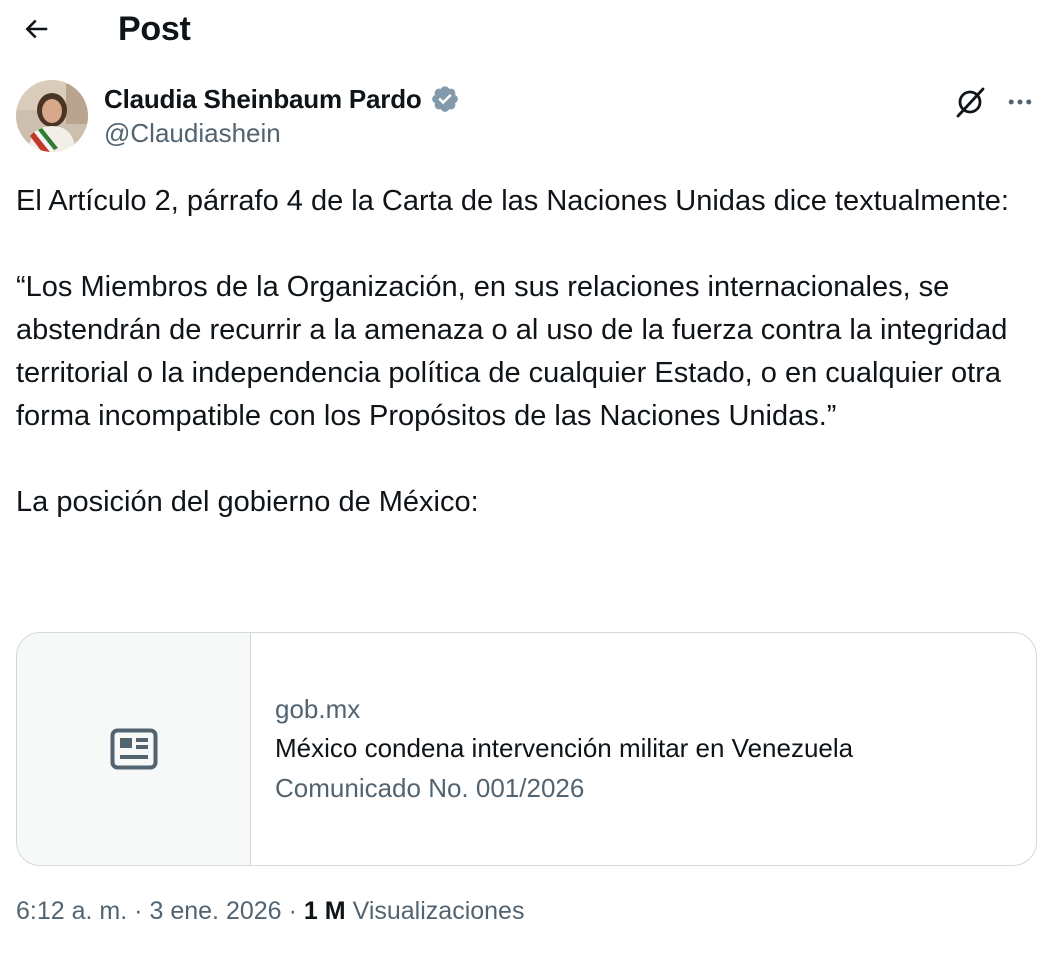  I want to click on card-thumbnail, so click(134, 749).